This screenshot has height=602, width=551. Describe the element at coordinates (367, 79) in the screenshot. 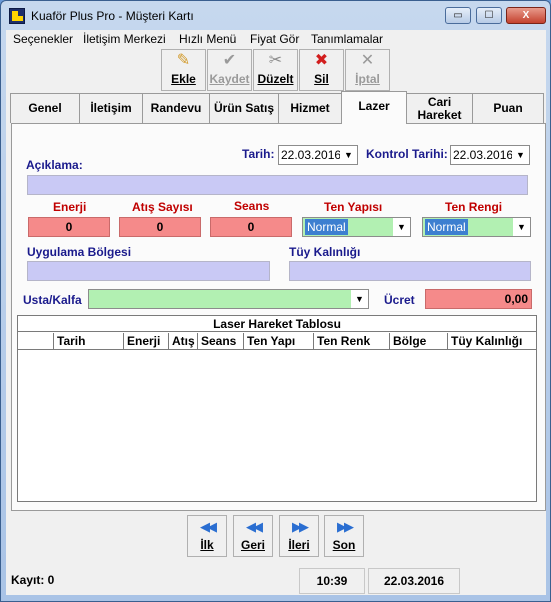

I see `cancel-button-label: İptal` at that location.